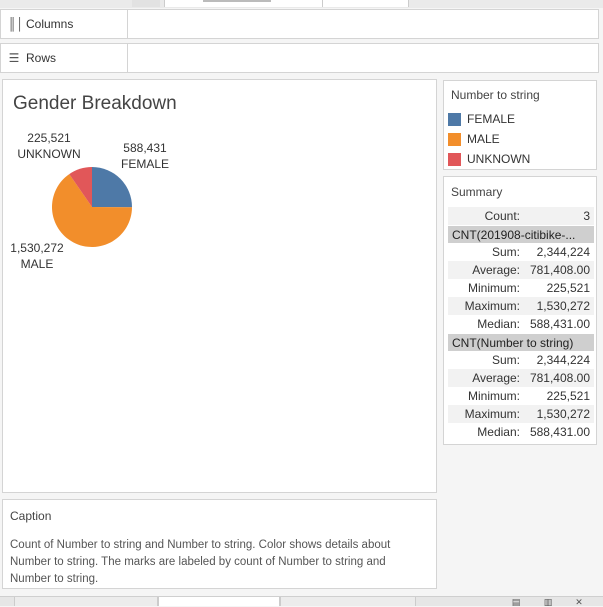 The width and height of the screenshot is (603, 607). What do you see at coordinates (502, 216) in the screenshot?
I see `stat-label: Count:` at bounding box center [502, 216].